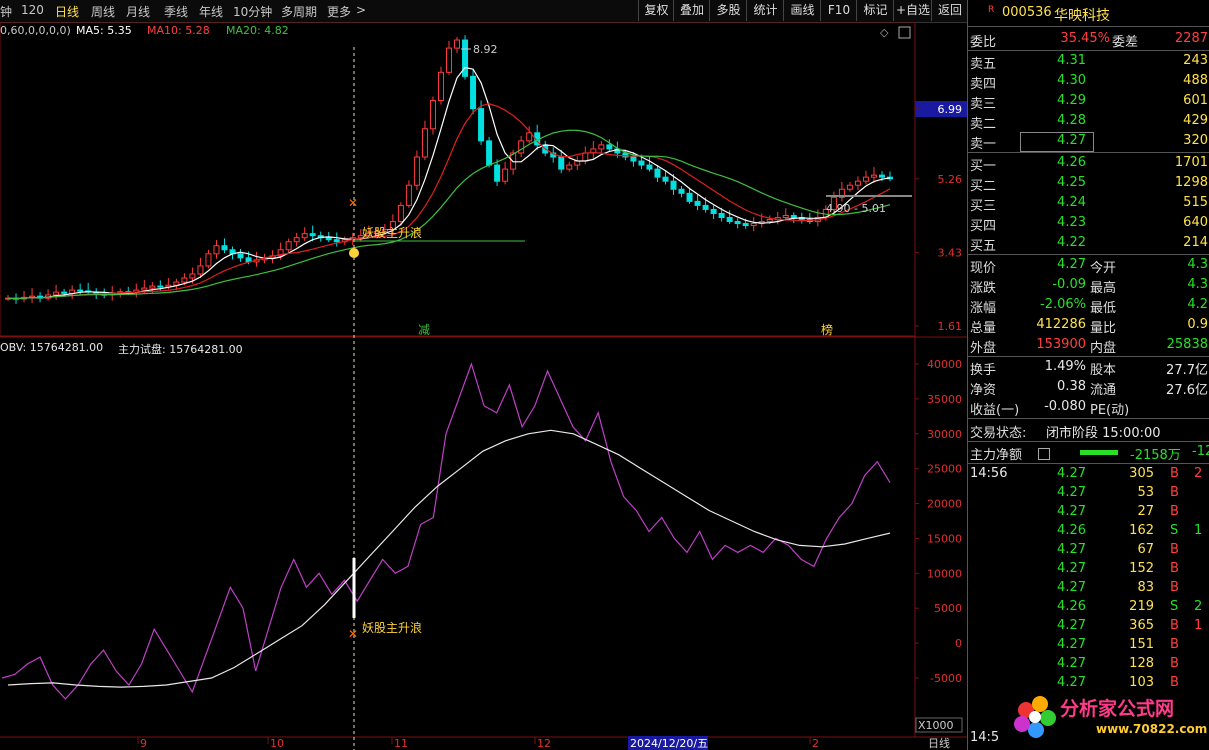 This screenshot has width=1209, height=750. What do you see at coordinates (67, 11) in the screenshot?
I see `toolbar-item-2: 日线` at bounding box center [67, 11].